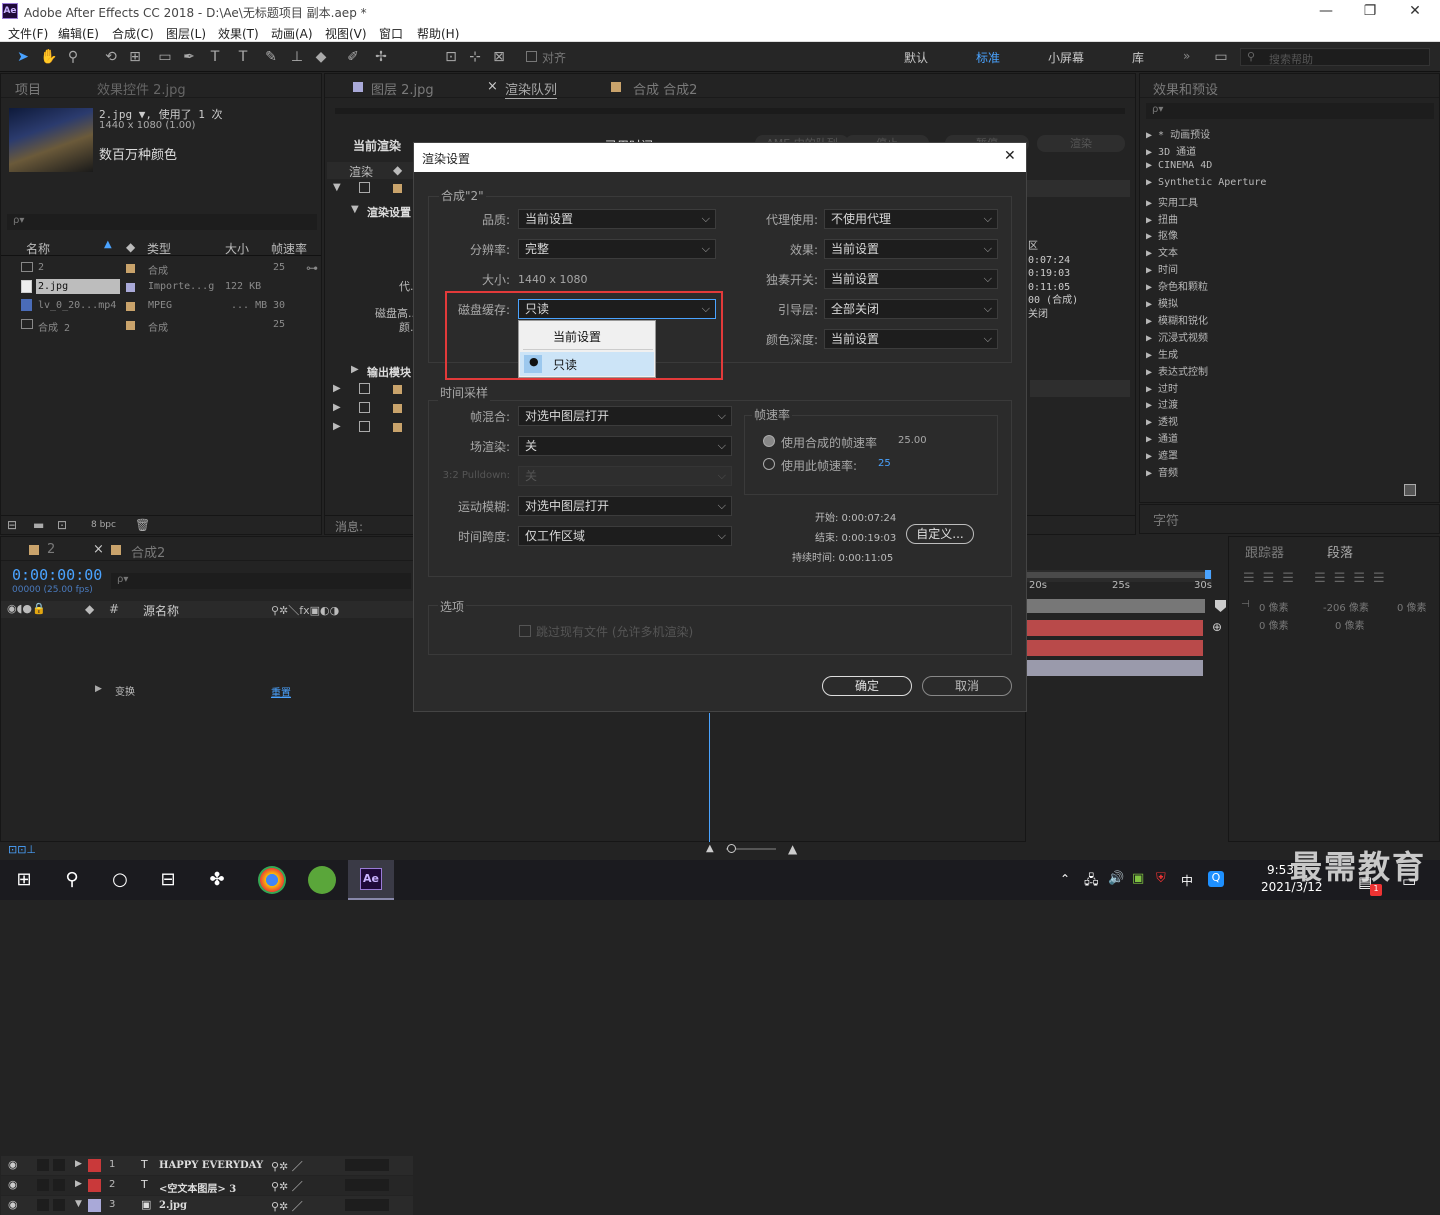 The image size is (1440, 1215). What do you see at coordinates (617, 249) in the screenshot?
I see `resolution-select: 完整 ⌵` at bounding box center [617, 249].